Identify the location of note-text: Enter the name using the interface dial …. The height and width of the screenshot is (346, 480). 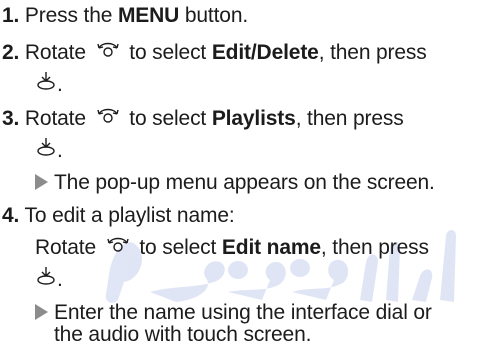
(243, 312).